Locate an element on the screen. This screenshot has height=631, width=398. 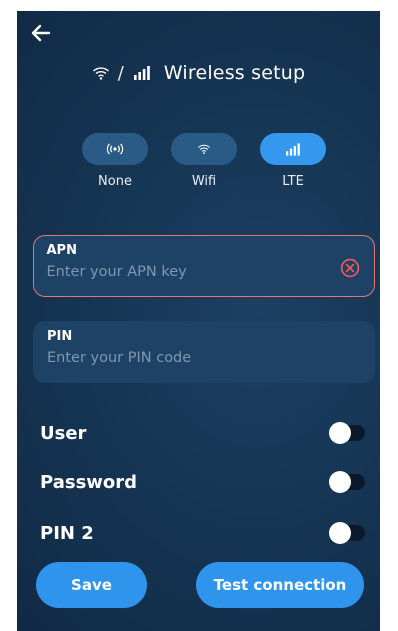
pin-label: PIN is located at coordinates (60, 336).